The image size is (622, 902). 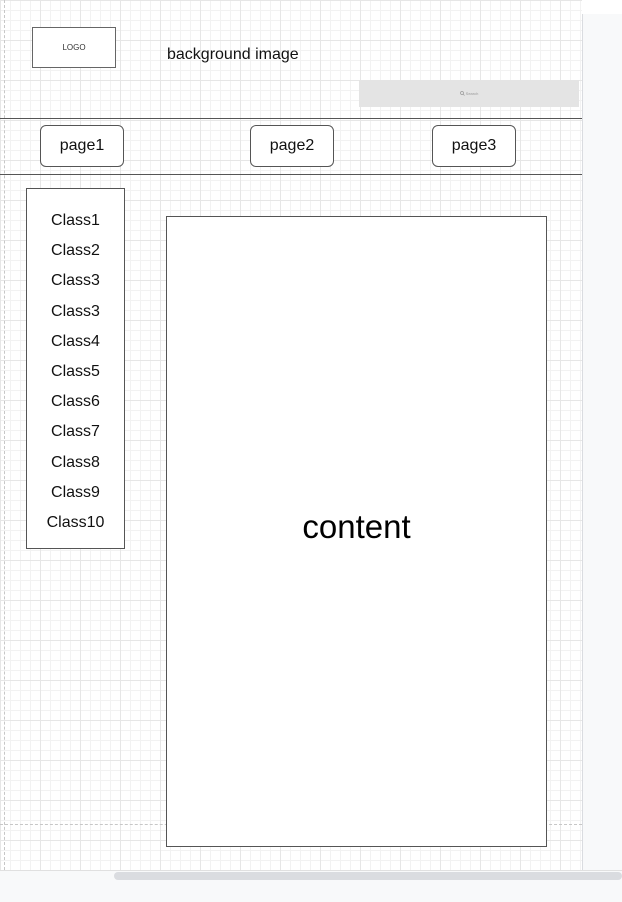 I want to click on sidebar-item-class7: Class7, so click(x=75, y=432).